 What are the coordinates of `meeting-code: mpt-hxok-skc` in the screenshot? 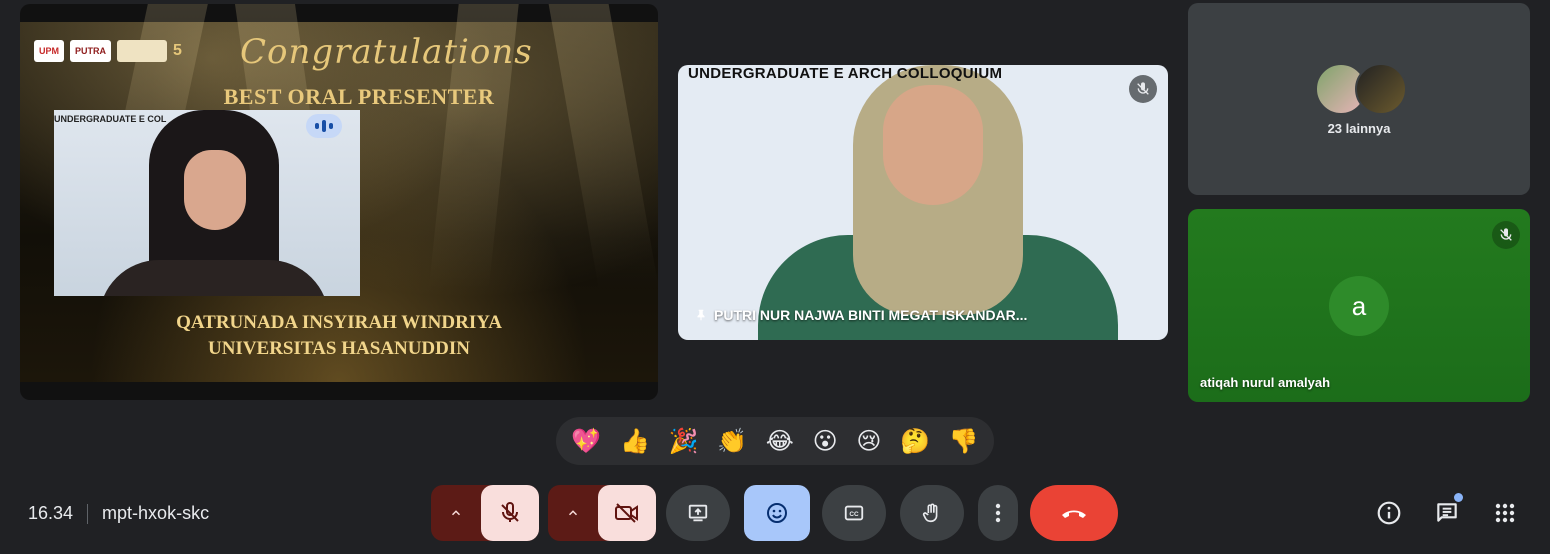 It's located at (156, 513).